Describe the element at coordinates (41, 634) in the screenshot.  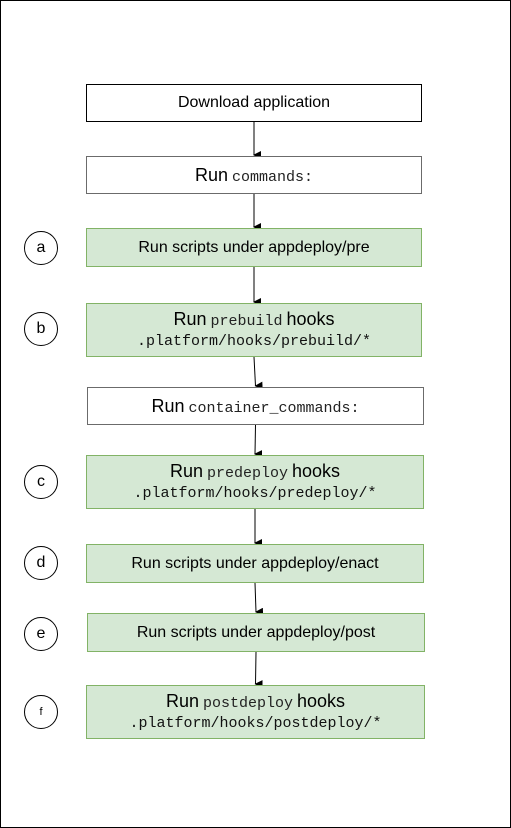
I see `step-marker-e: e` at that location.